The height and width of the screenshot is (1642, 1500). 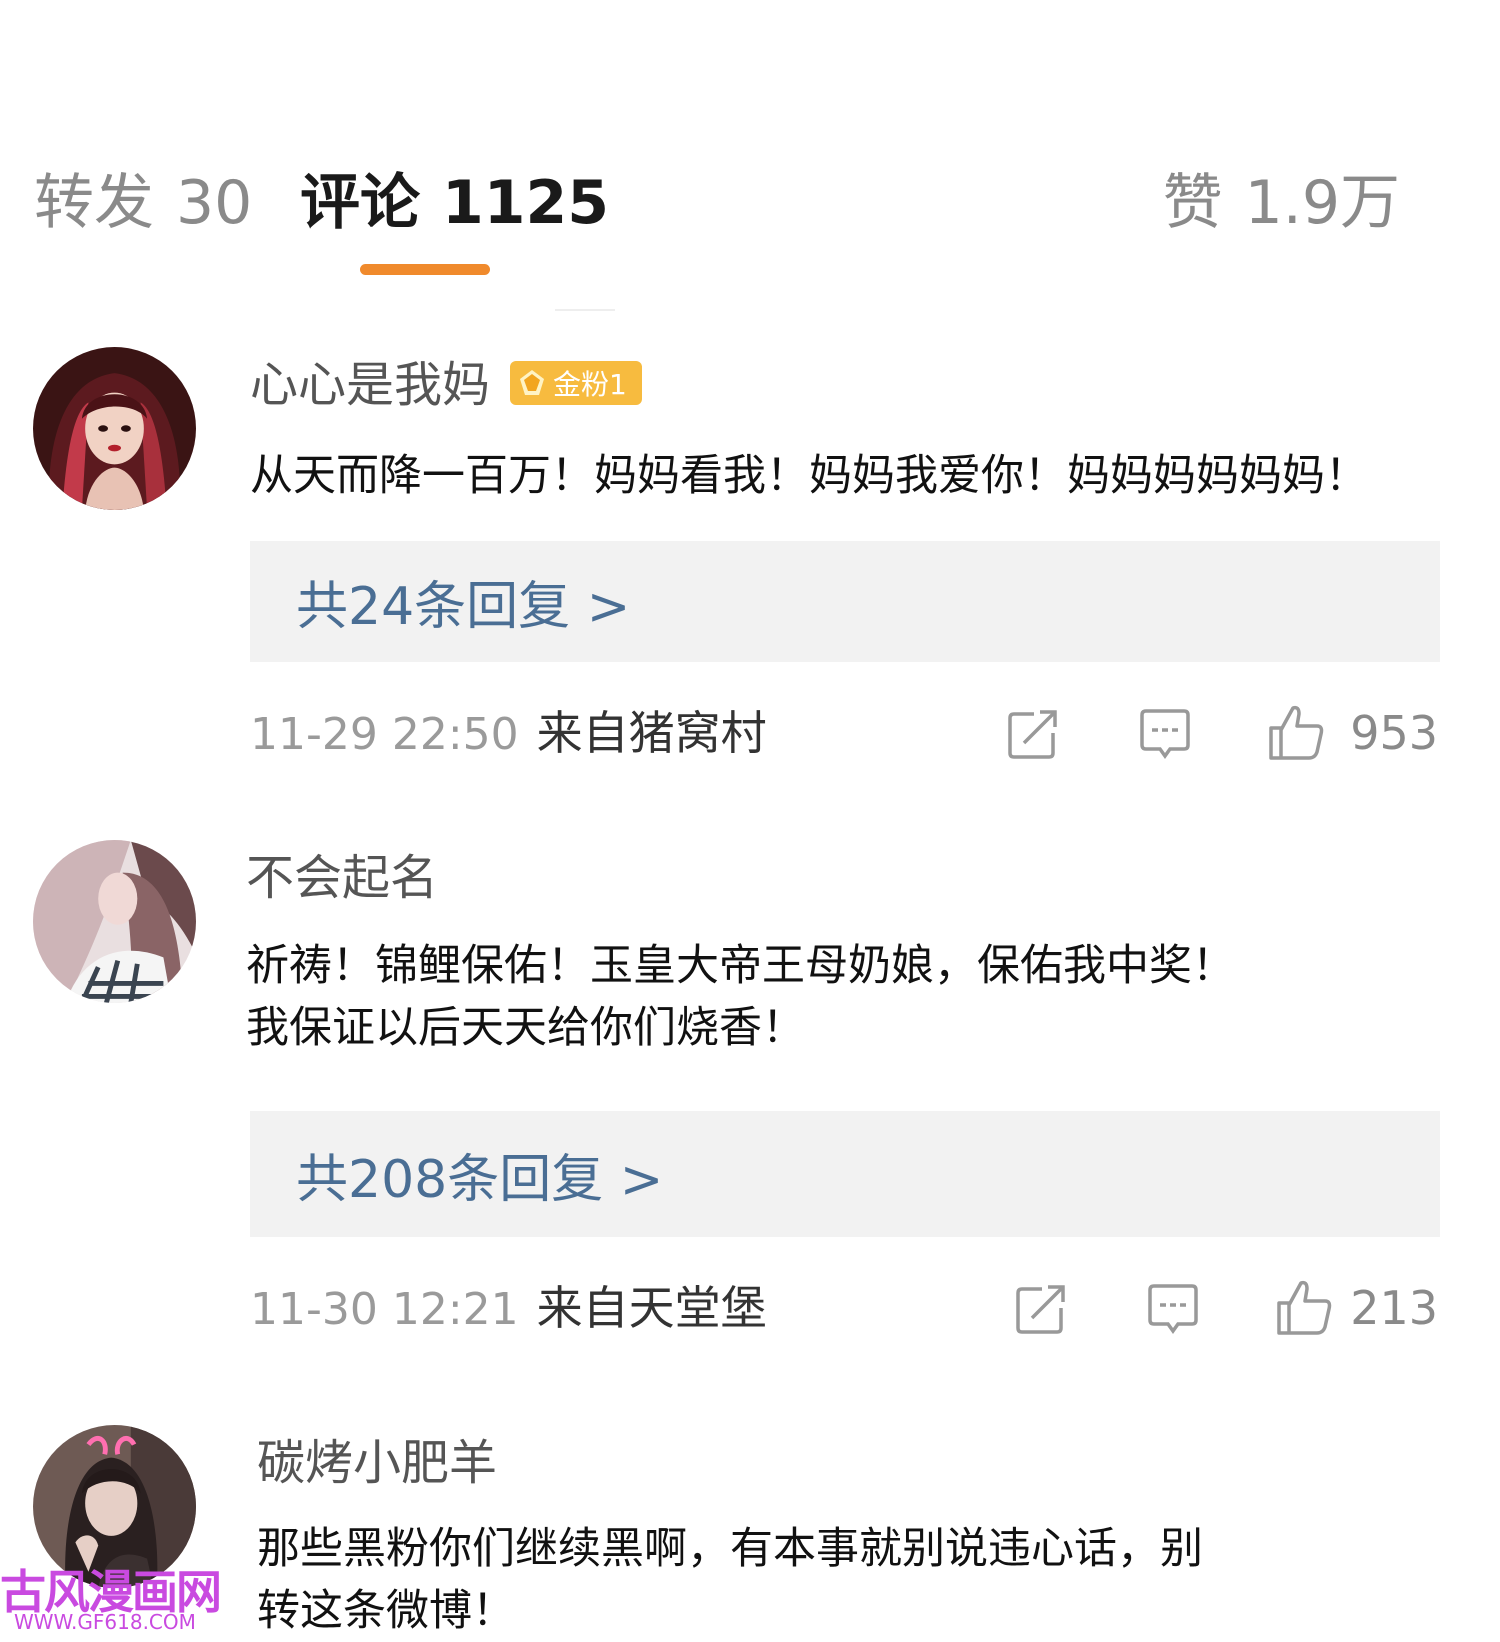 I want to click on username: 碳烤小肥羊, so click(x=377, y=1463).